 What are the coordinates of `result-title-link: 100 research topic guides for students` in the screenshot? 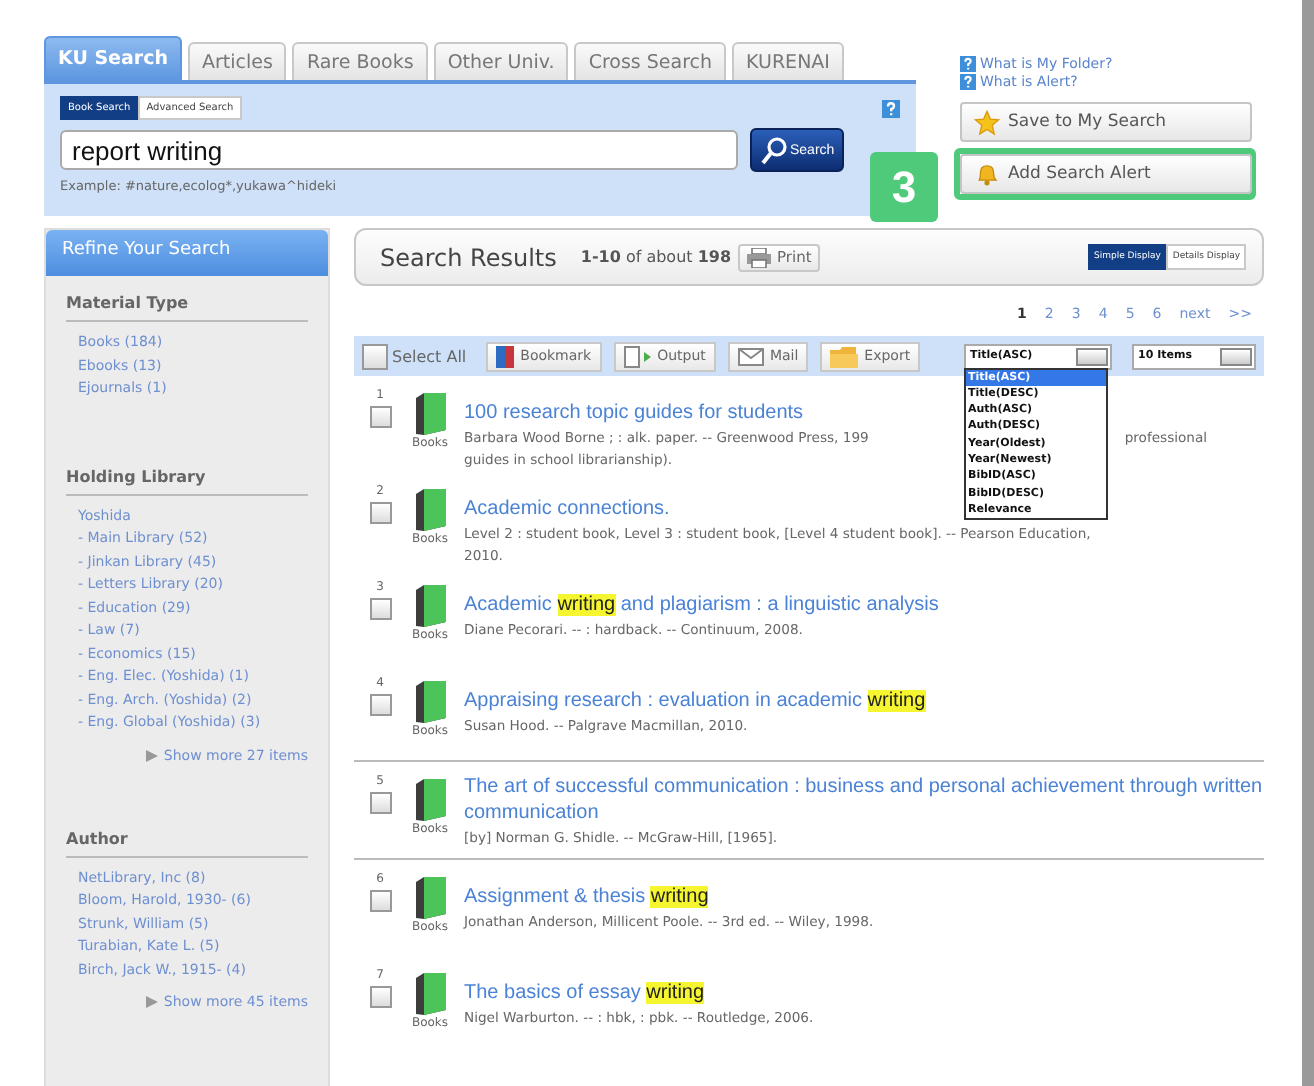 It's located at (634, 413).